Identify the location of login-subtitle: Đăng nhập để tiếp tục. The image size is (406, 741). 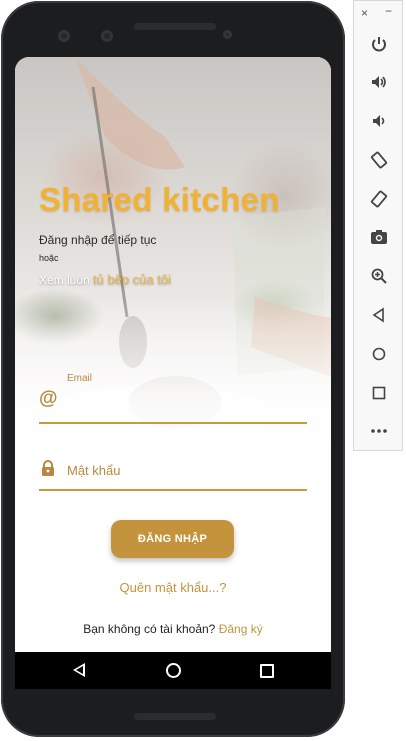
(98, 240).